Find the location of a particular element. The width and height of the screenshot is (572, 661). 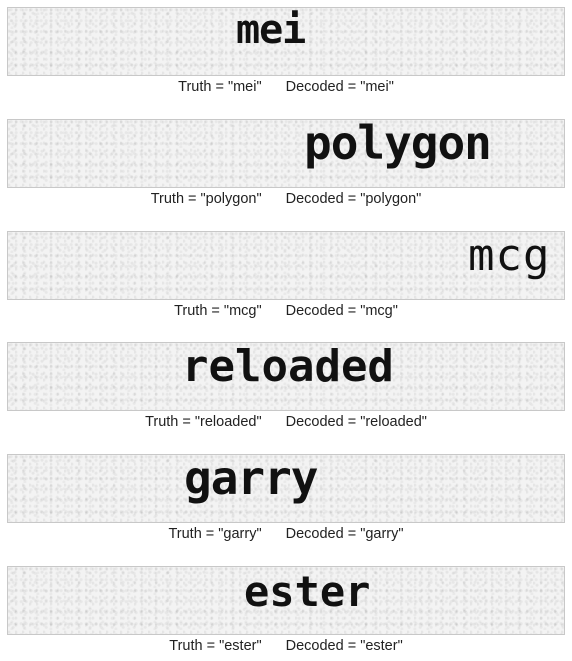

captcha-text: polygon is located at coordinates (398, 144).